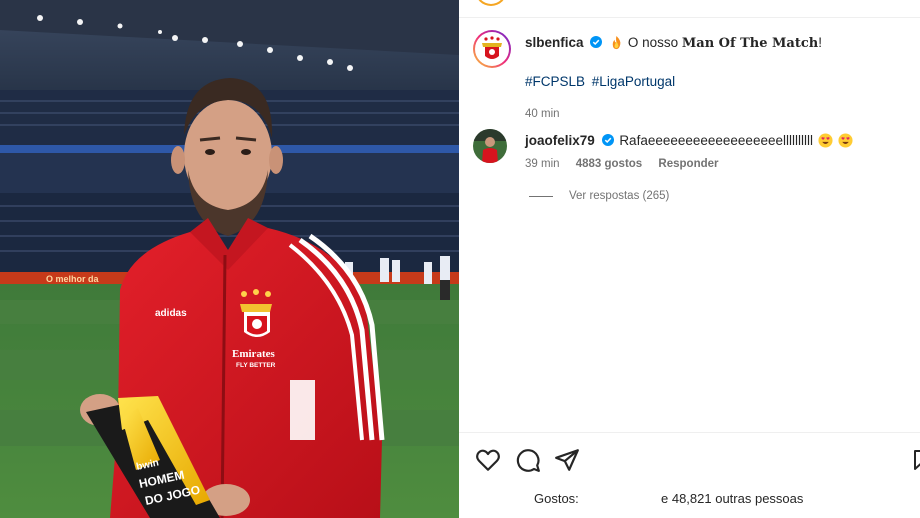 Image resolution: width=920 pixels, height=518 pixels. I want to click on view-replies-button: Ver respostas (265), so click(599, 196).